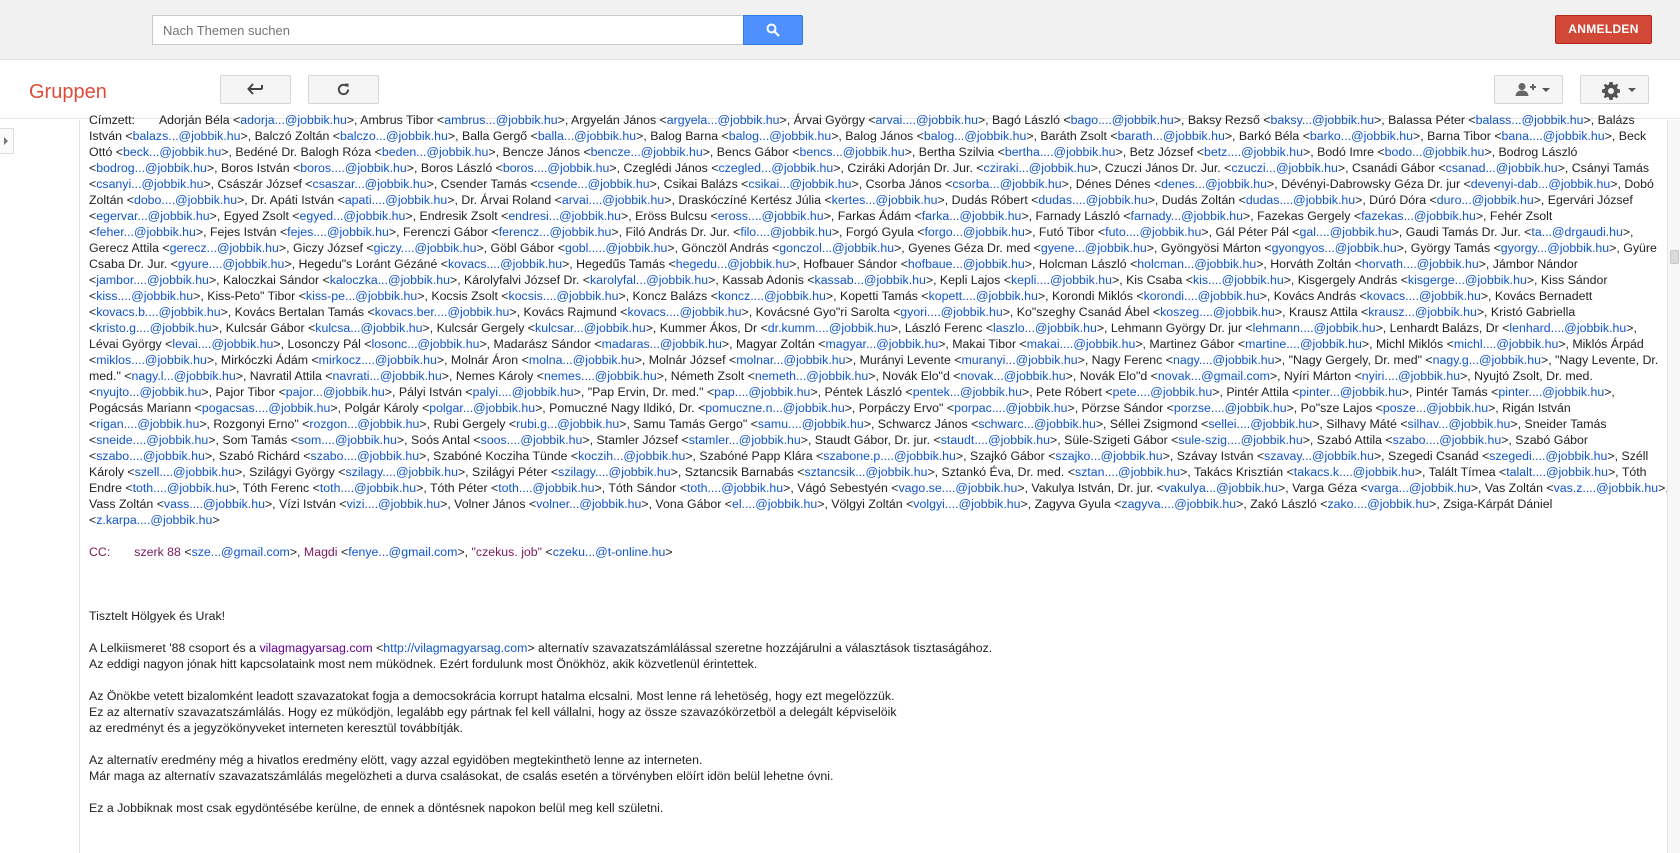 The image size is (1680, 853). What do you see at coordinates (1196, 264) in the screenshot?
I see `email-link: holcman...@jobbik.hu` at bounding box center [1196, 264].